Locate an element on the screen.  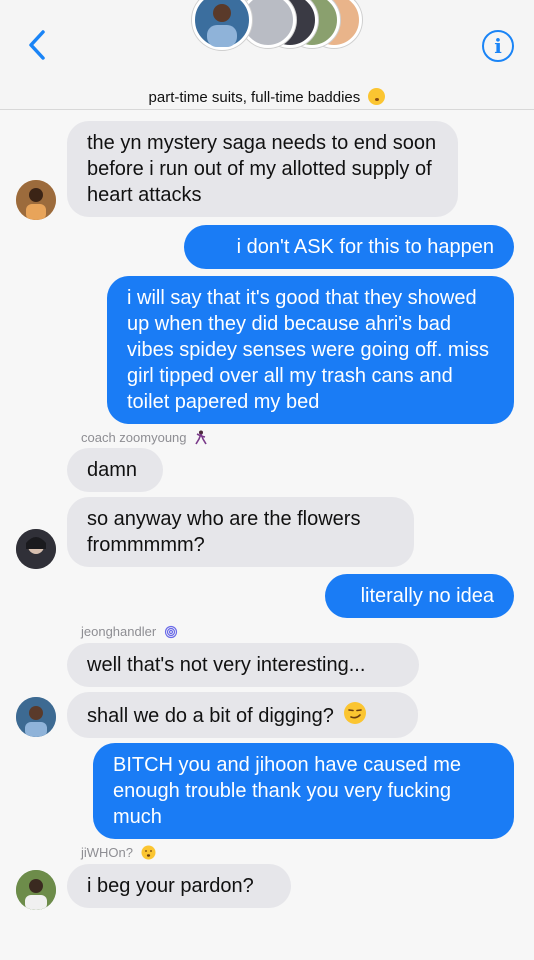
info-icon: i is located at coordinates (498, 46).